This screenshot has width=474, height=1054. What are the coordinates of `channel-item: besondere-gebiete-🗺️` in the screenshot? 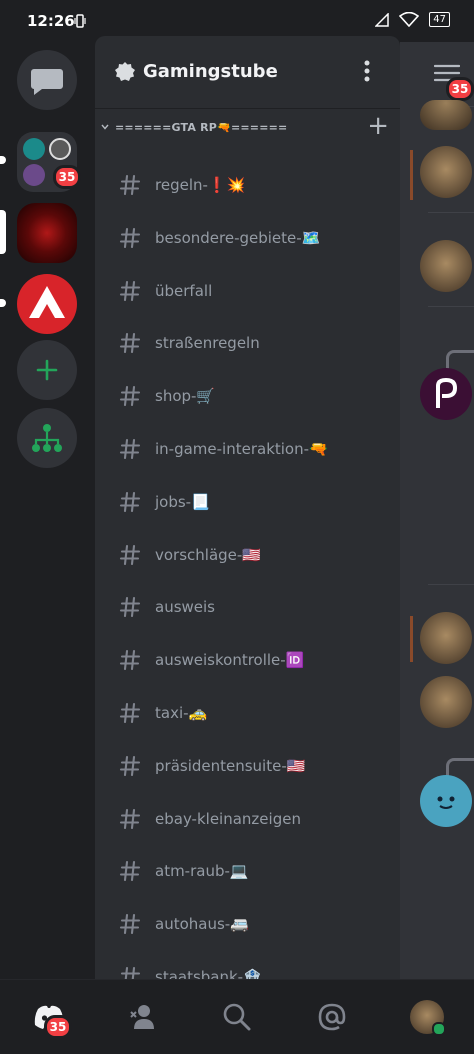 It's located at (247, 238).